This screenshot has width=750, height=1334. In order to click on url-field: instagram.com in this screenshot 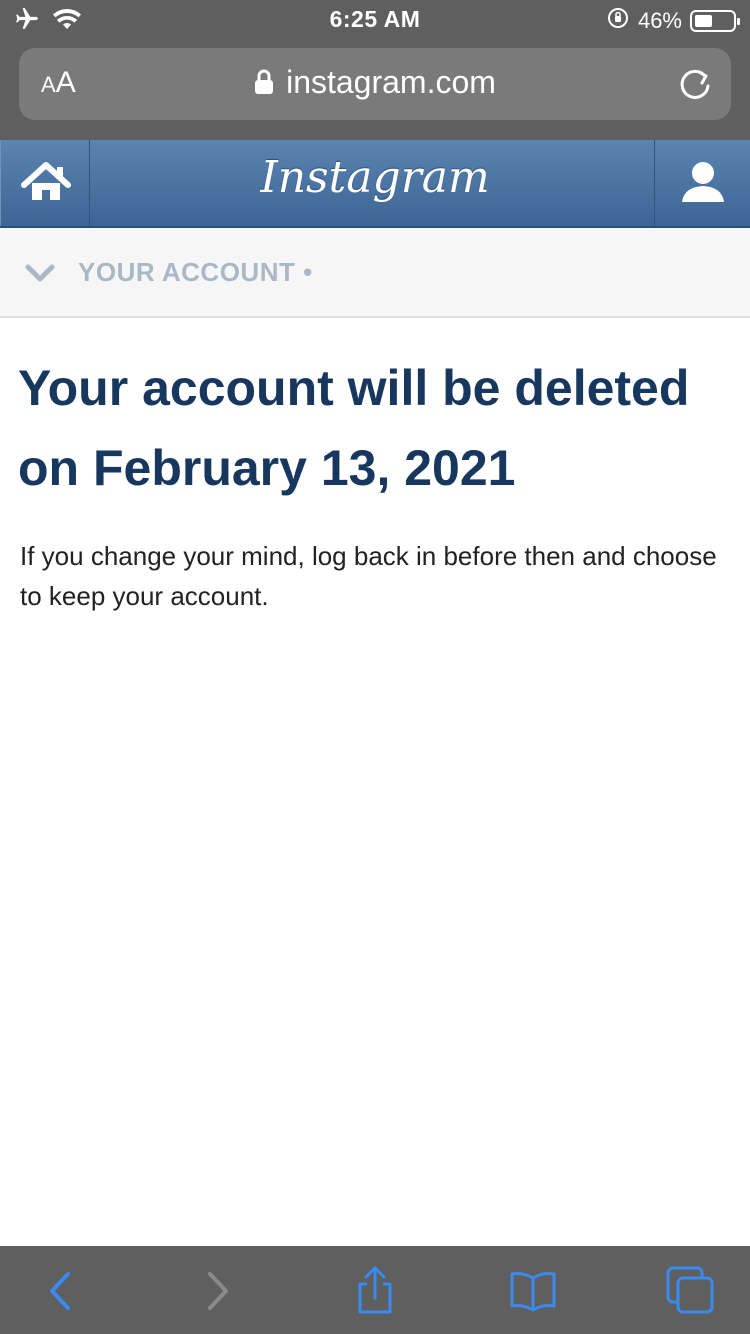, I will do `click(375, 82)`.